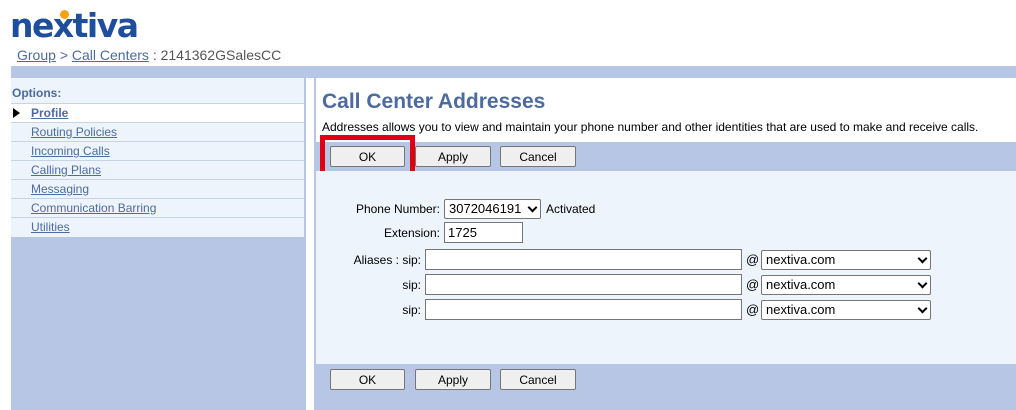  What do you see at coordinates (666, 156) in the screenshot?
I see `top-button-row: OK Apply Cancel` at bounding box center [666, 156].